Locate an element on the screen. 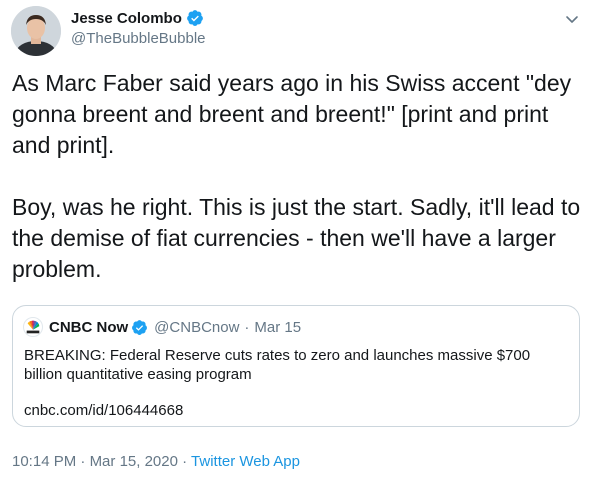 The width and height of the screenshot is (593, 478). quoted-tweet-header: CNBC Now @CNBCnow · Mar 15 is located at coordinates (162, 327).